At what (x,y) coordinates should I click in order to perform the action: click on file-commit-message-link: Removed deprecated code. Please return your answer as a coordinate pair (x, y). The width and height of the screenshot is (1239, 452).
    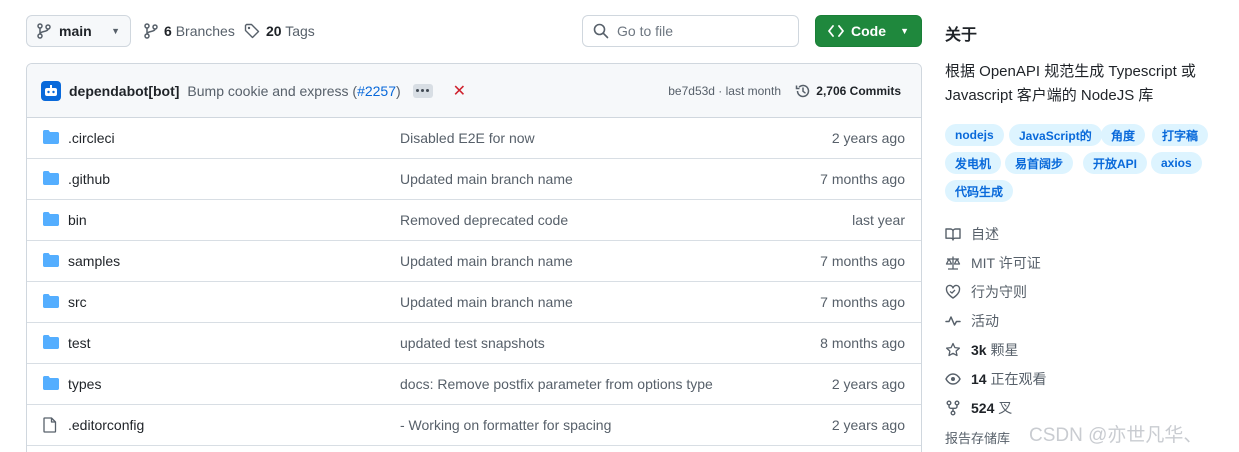
    Looking at the image, I should click on (484, 220).